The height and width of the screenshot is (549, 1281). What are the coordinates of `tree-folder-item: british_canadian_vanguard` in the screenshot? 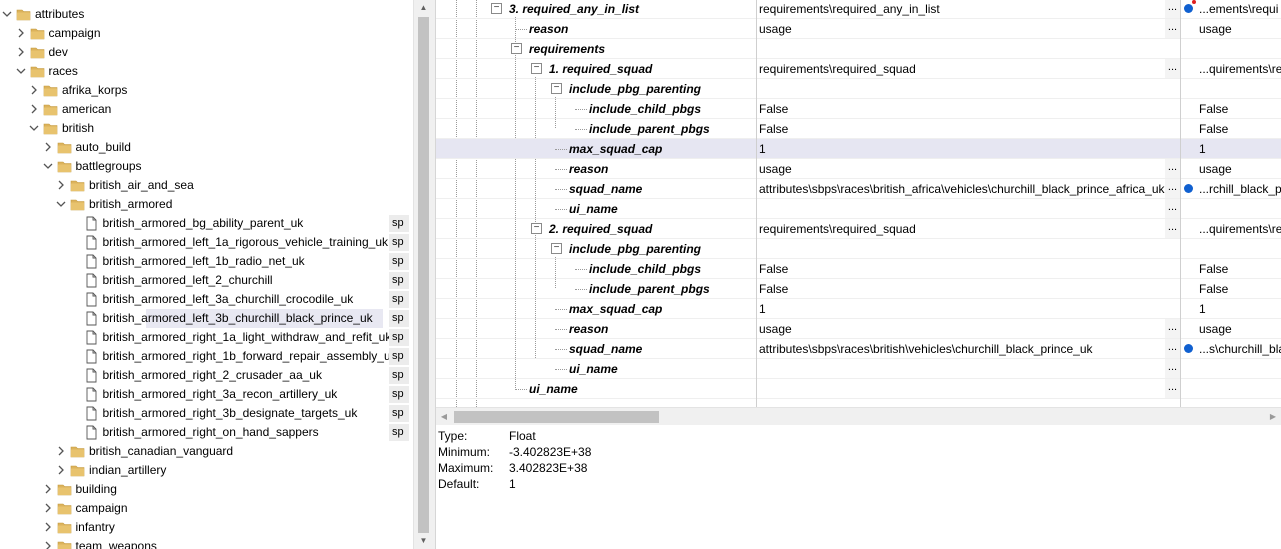 It's located at (194, 451).